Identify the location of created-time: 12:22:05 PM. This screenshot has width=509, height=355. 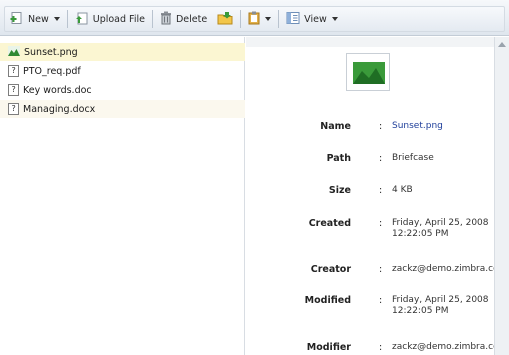
(420, 234).